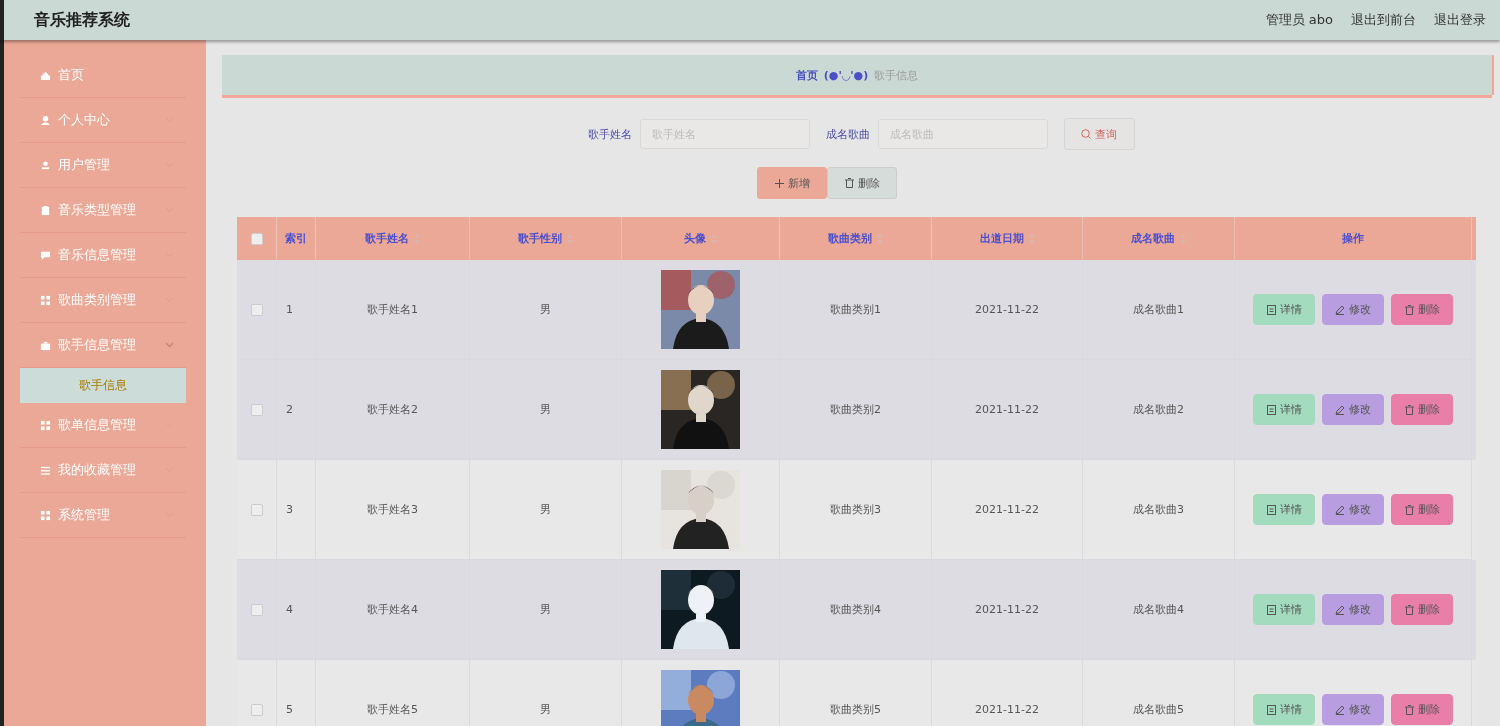 This screenshot has height=726, width=1500. Describe the element at coordinates (779, 183) in the screenshot. I see `plus-icon` at that location.